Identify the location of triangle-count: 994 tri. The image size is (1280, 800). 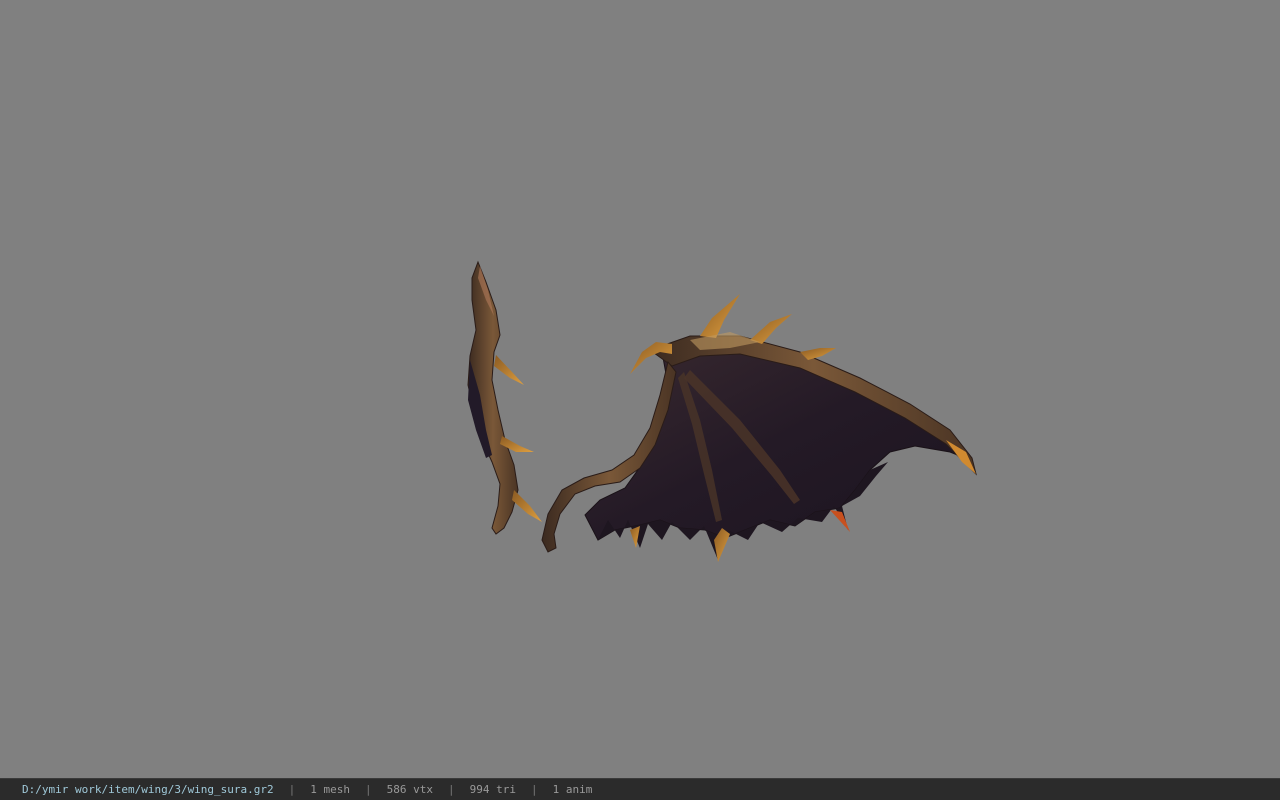
(493, 789).